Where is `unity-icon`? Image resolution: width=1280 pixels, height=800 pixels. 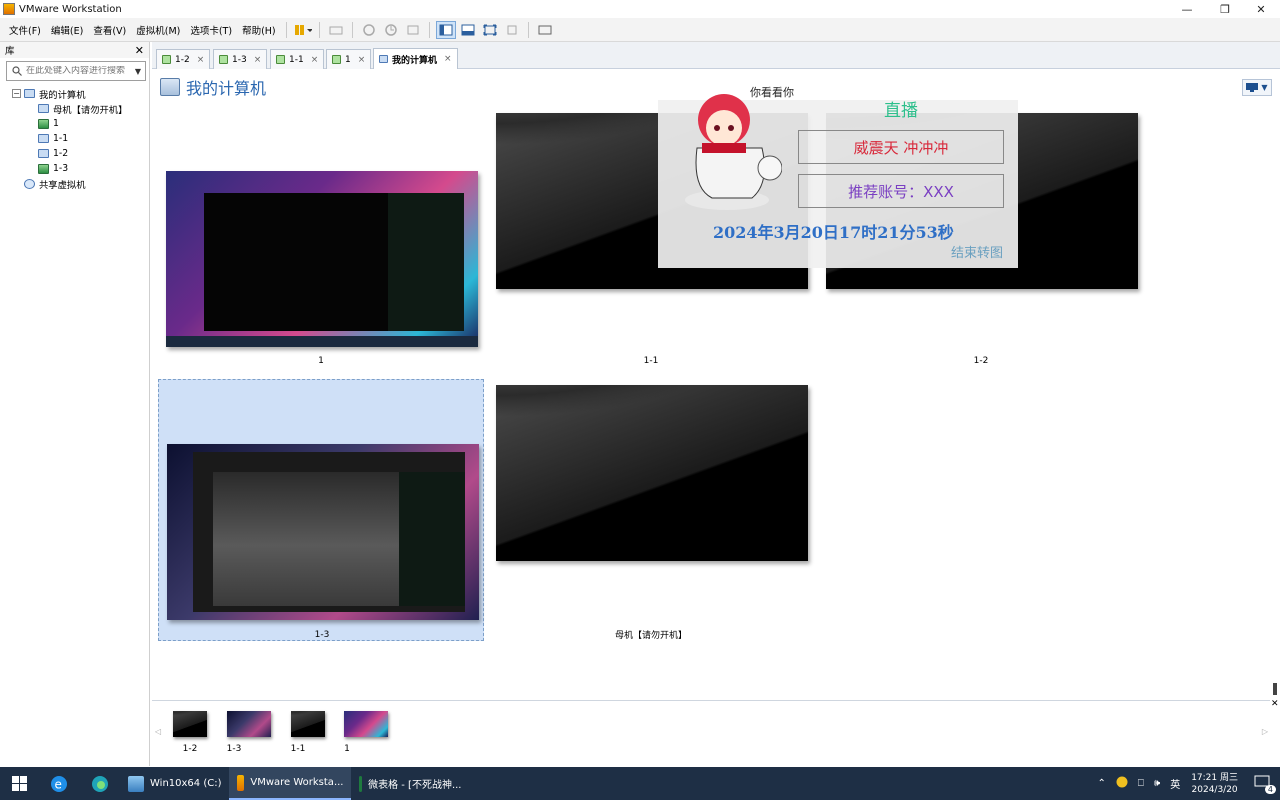 unity-icon is located at coordinates (512, 29).